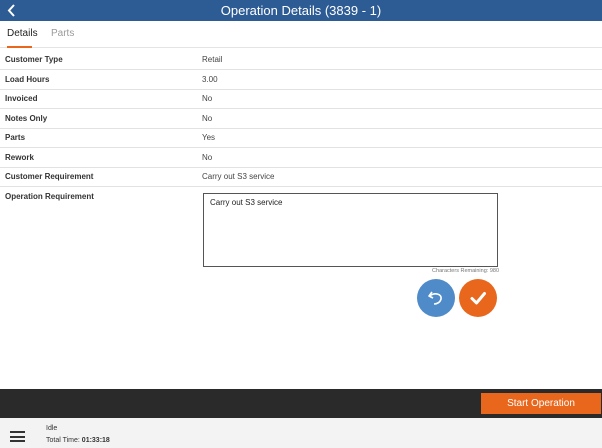 This screenshot has width=602, height=448. I want to click on tab-details: Details, so click(22, 34).